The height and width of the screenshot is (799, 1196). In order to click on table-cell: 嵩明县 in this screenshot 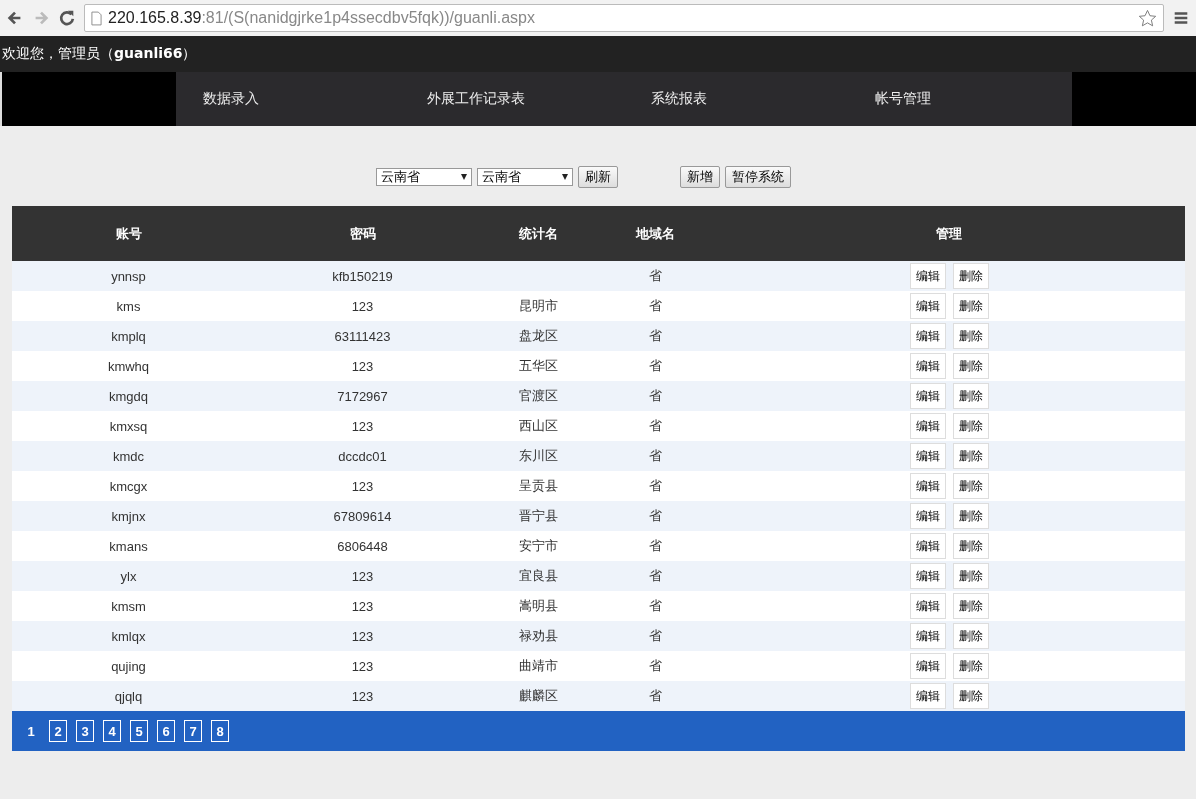, I will do `click(538, 605)`.